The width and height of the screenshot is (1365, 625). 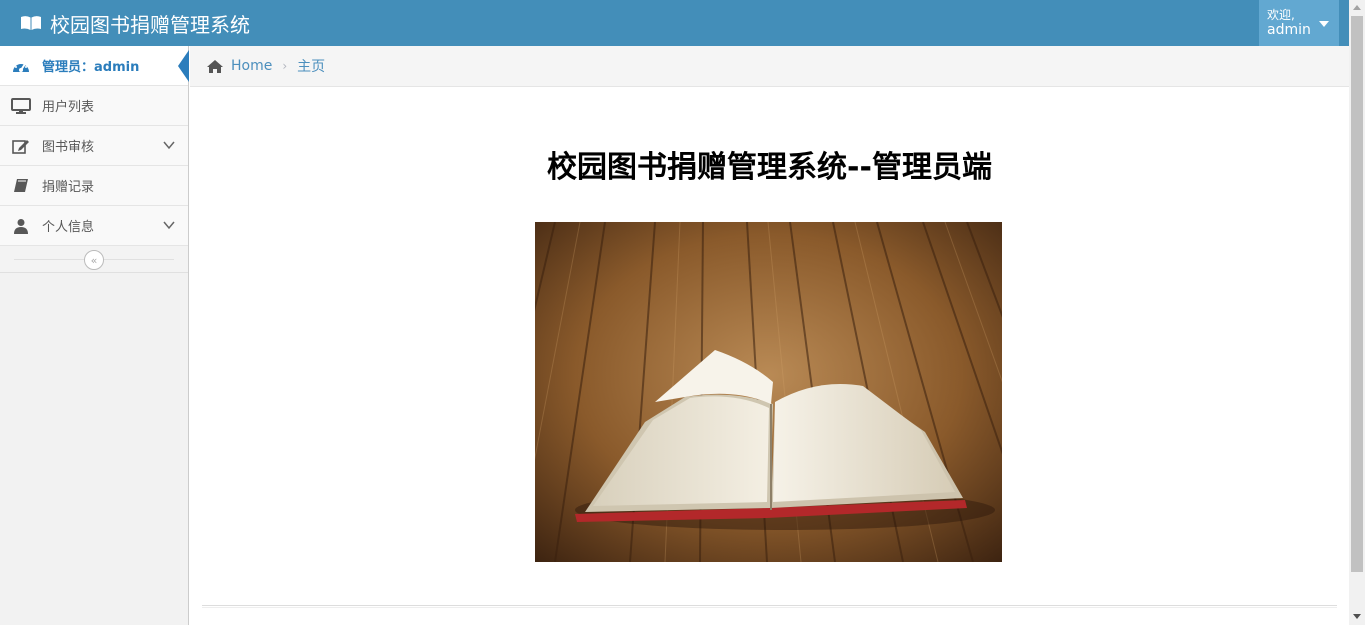 I want to click on scroll-up-icon, so click(x=1357, y=7).